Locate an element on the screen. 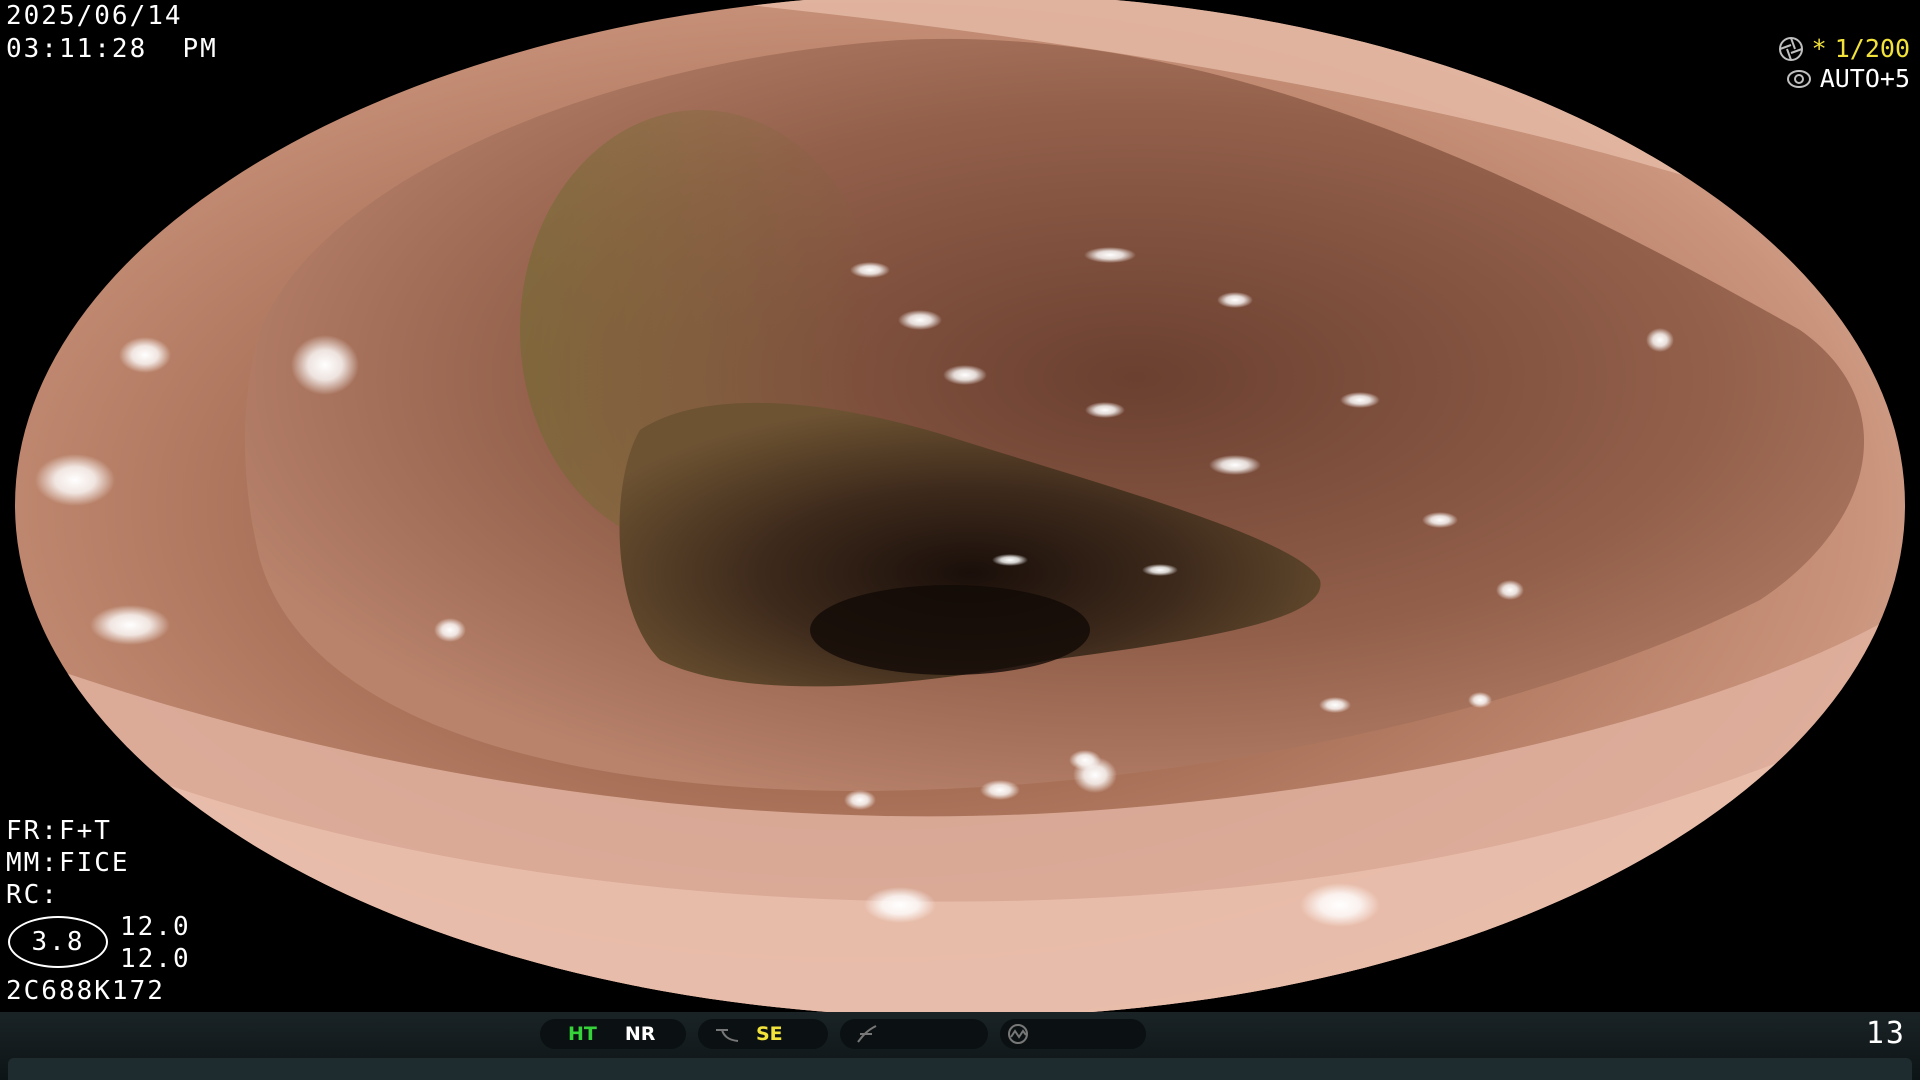 The image size is (1920, 1080). waveform-icon is located at coordinates (1018, 1034).